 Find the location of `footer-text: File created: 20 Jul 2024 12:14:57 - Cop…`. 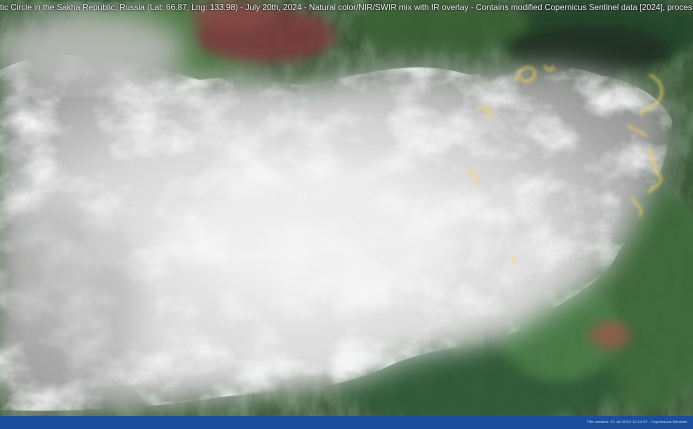

footer-text: File created: 20 Jul 2024 12:14:57 - Cop… is located at coordinates (637, 421).